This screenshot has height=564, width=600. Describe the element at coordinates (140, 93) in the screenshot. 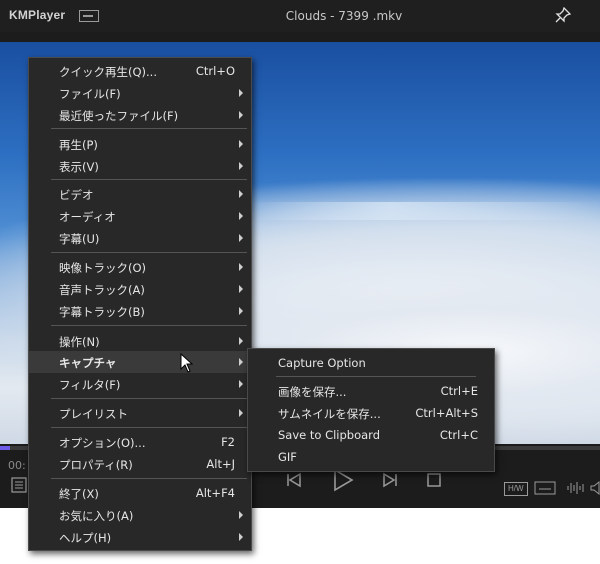

I see `menu-item-file: ファイル(F)` at that location.